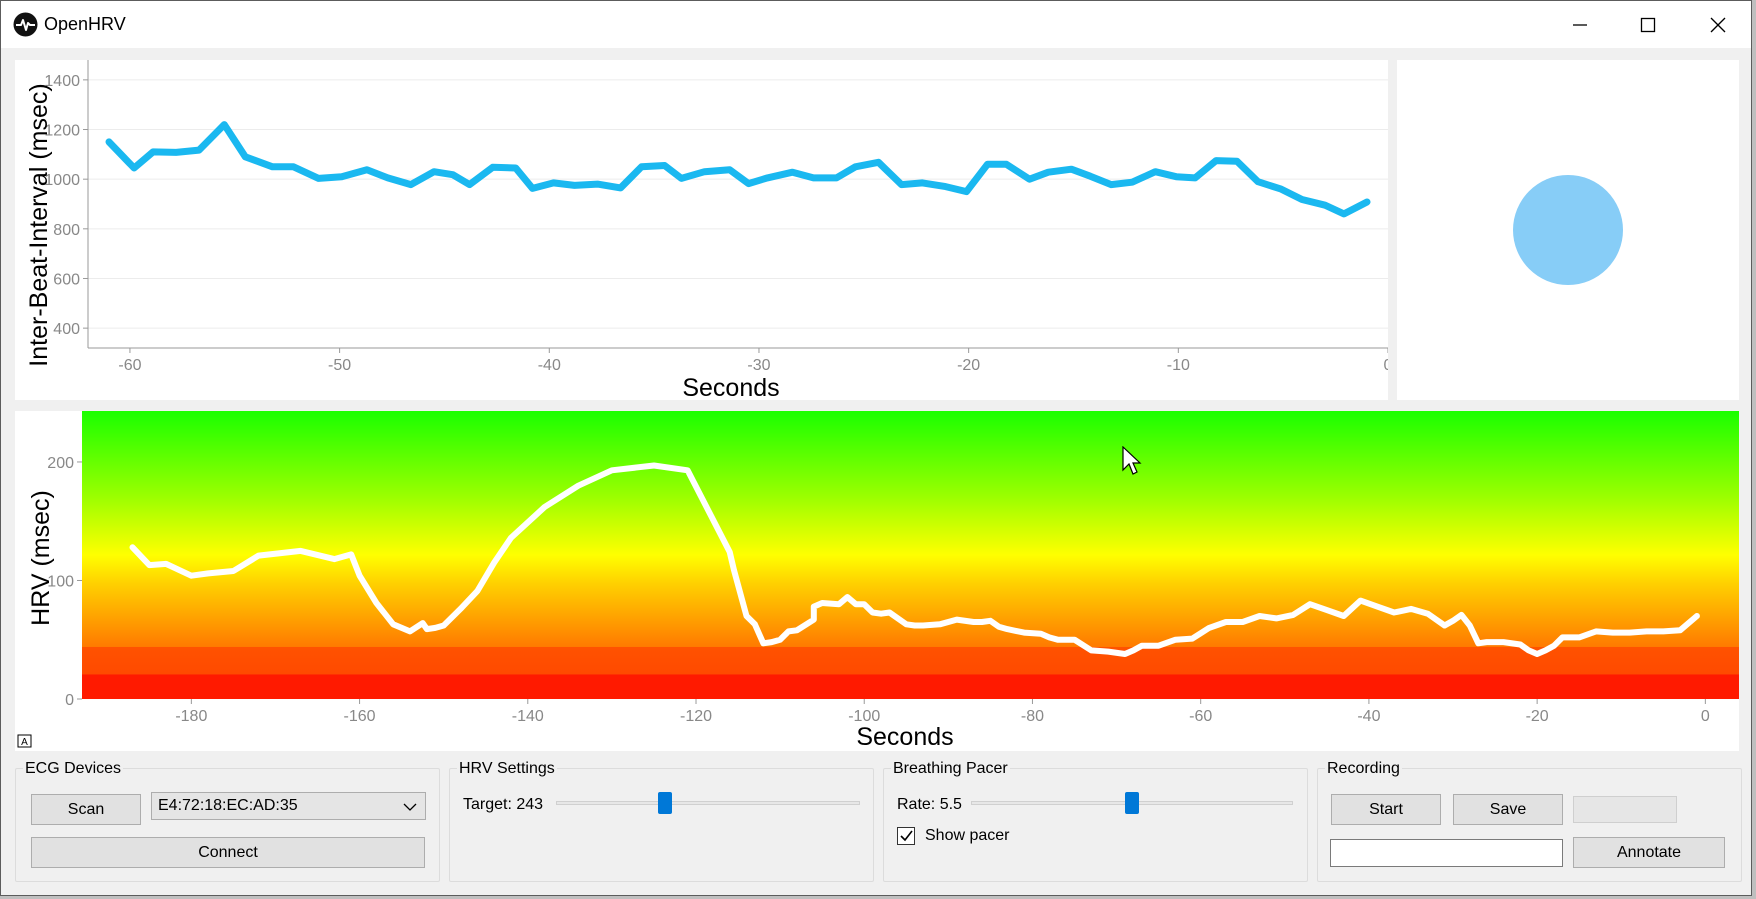  I want to click on hrv-x-tick-label: -160, so click(360, 716).